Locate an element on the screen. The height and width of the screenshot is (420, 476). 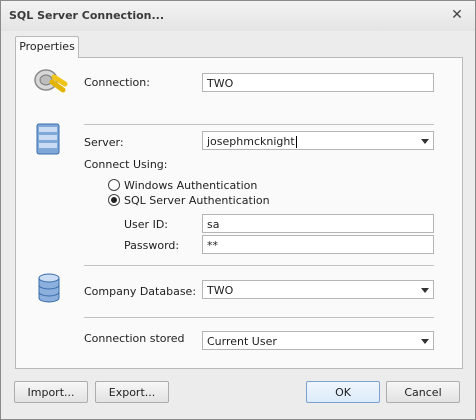
database-icon is located at coordinates (49, 288).